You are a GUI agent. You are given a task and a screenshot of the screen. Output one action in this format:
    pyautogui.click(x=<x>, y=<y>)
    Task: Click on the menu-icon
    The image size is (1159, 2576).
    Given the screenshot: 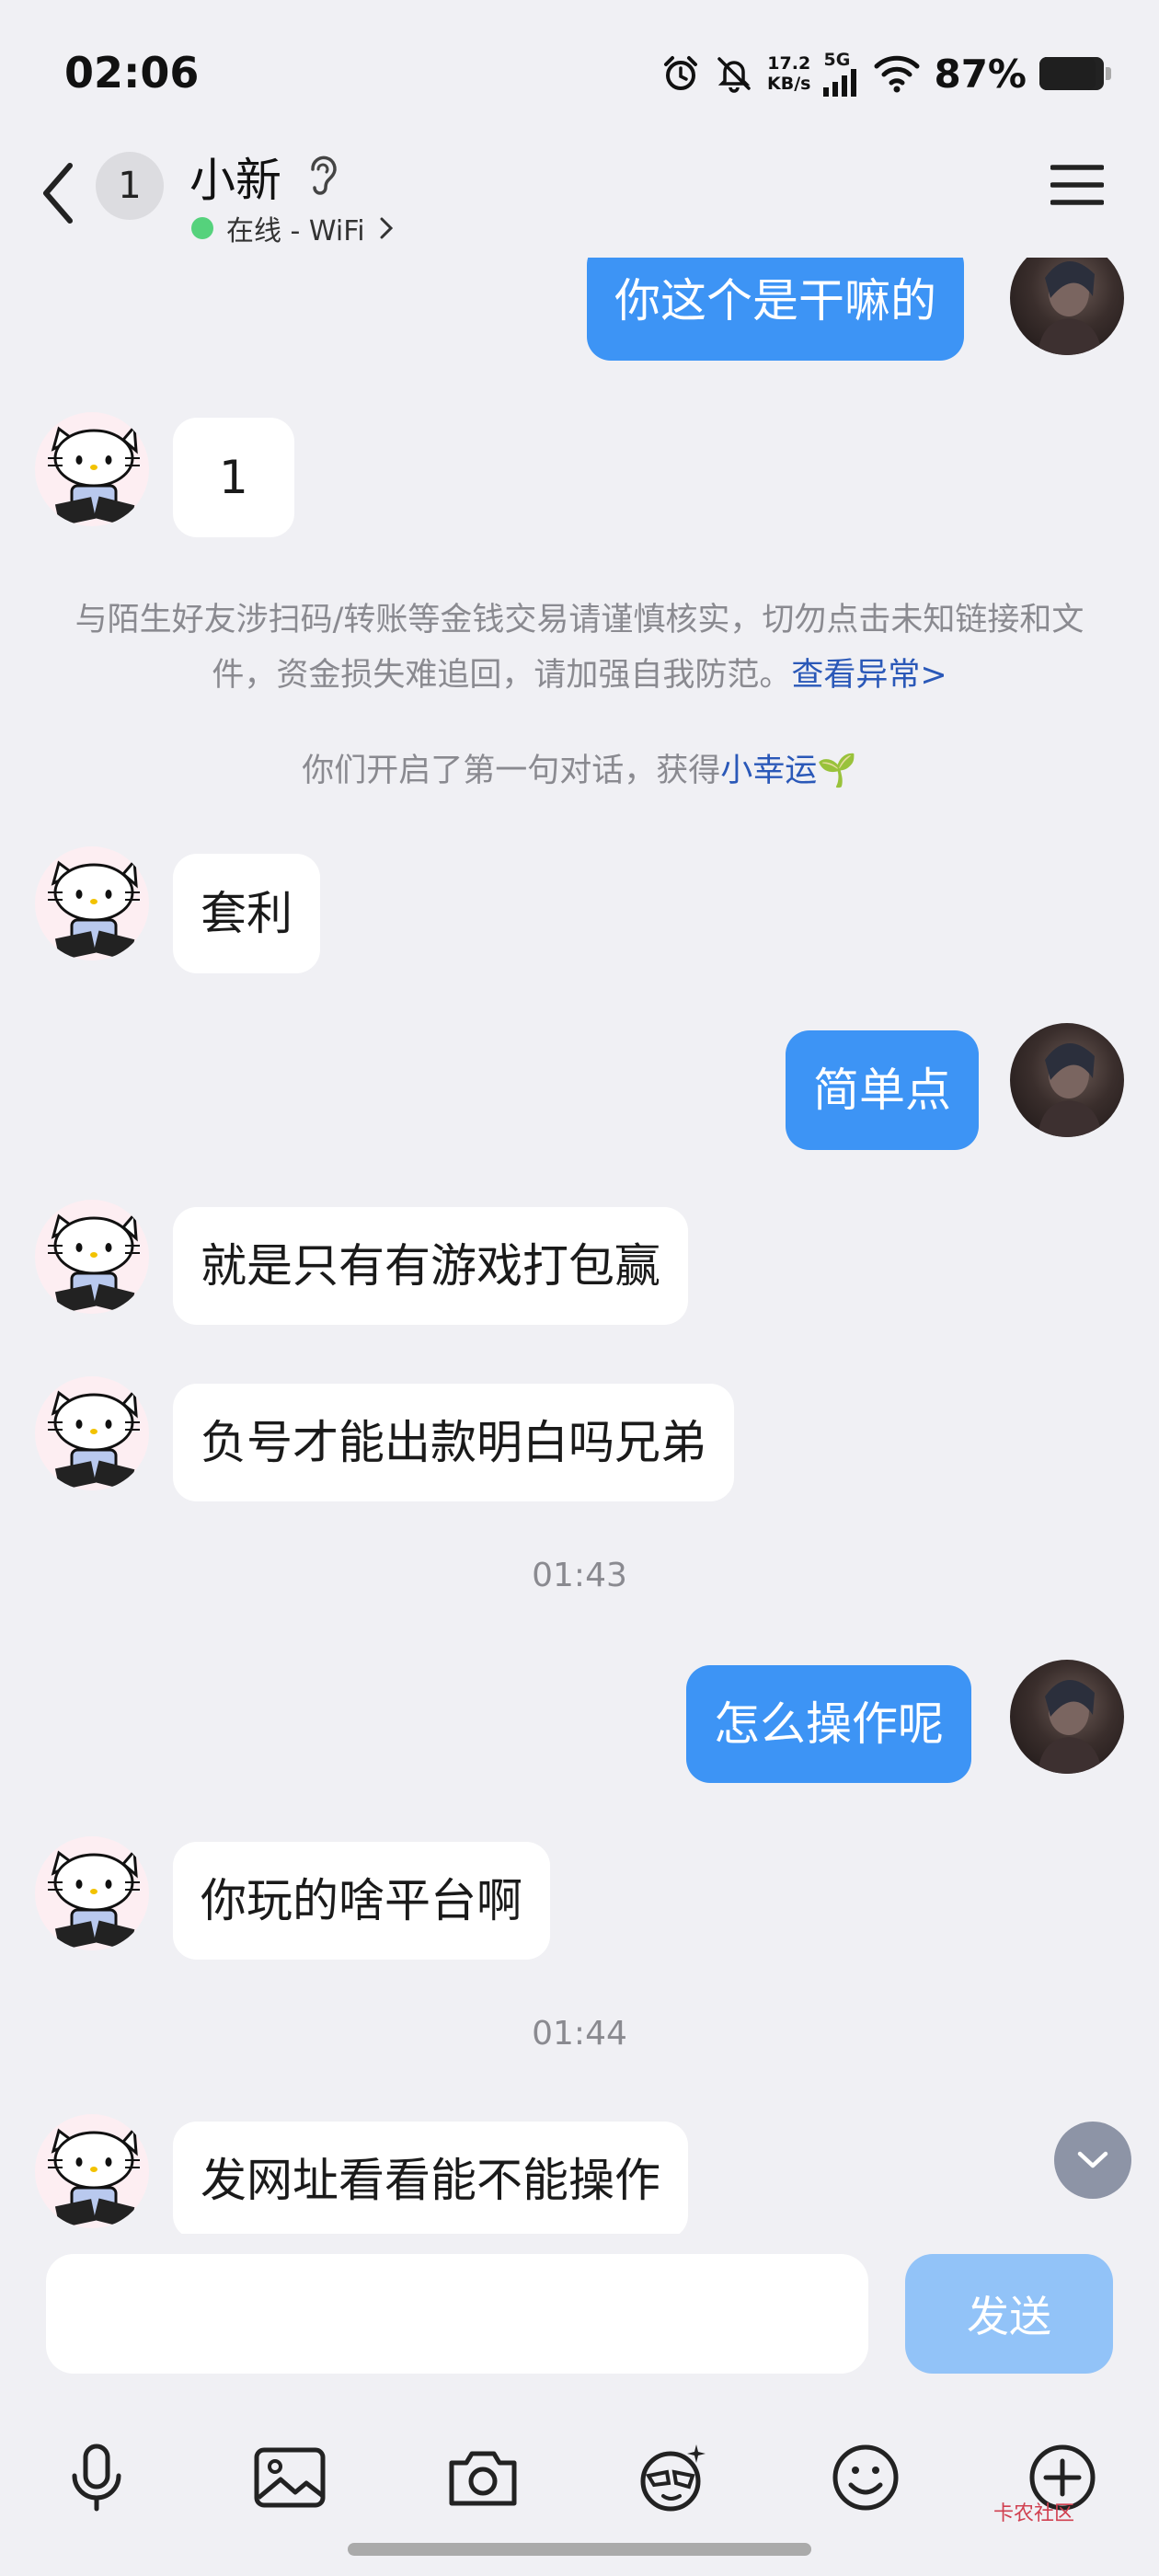 What is the action you would take?
    pyautogui.click(x=1077, y=185)
    